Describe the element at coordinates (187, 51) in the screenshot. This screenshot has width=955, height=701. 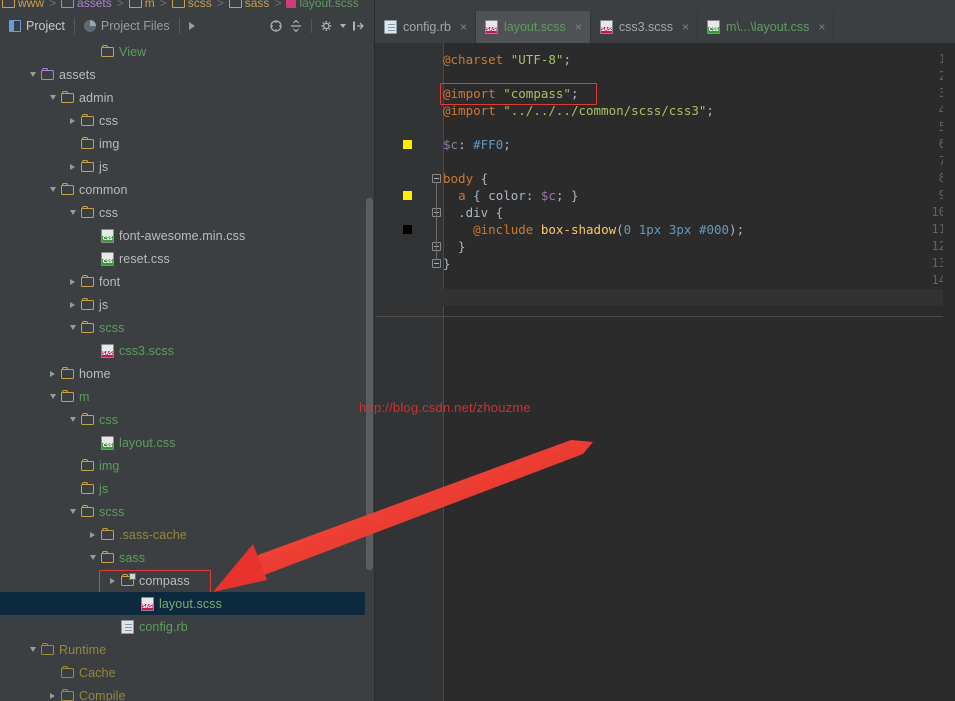
I see `tree-row: View` at that location.